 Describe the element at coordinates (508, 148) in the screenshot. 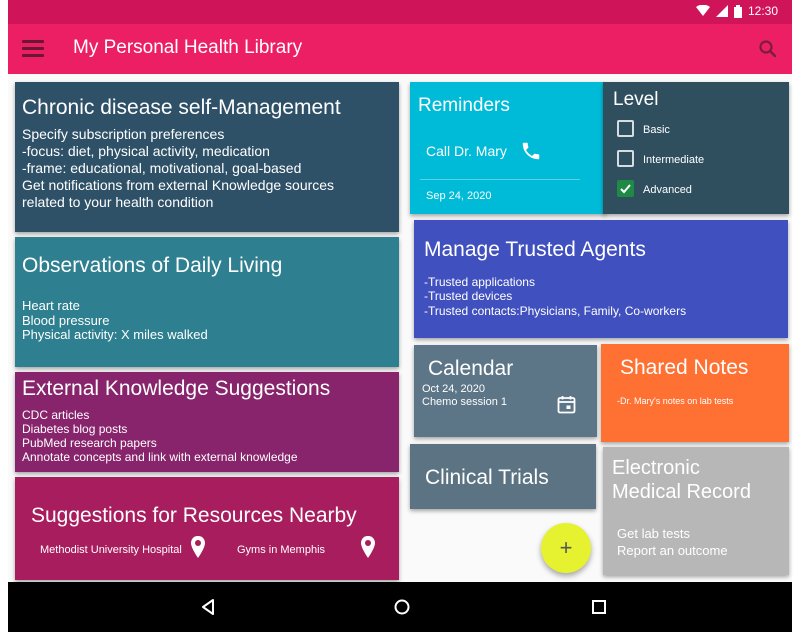

I see `reminders-card: Reminders Call Dr. Mary Sep 24, 2020` at that location.